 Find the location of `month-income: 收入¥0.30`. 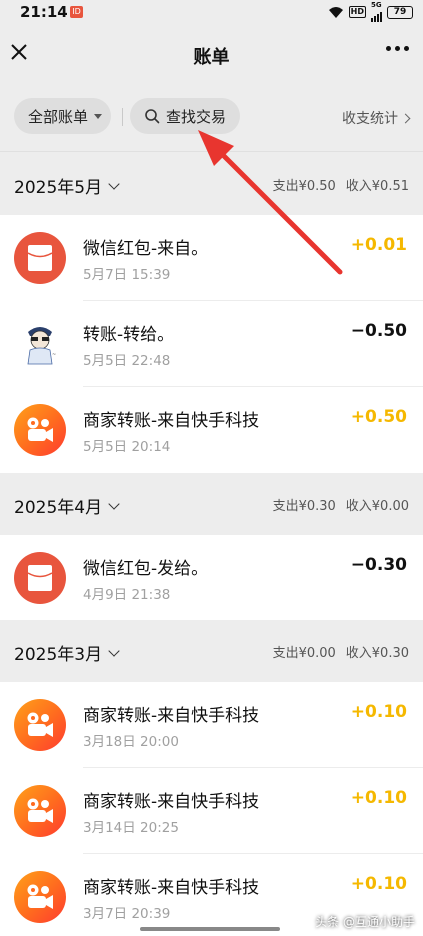

month-income: 收入¥0.30 is located at coordinates (377, 653).